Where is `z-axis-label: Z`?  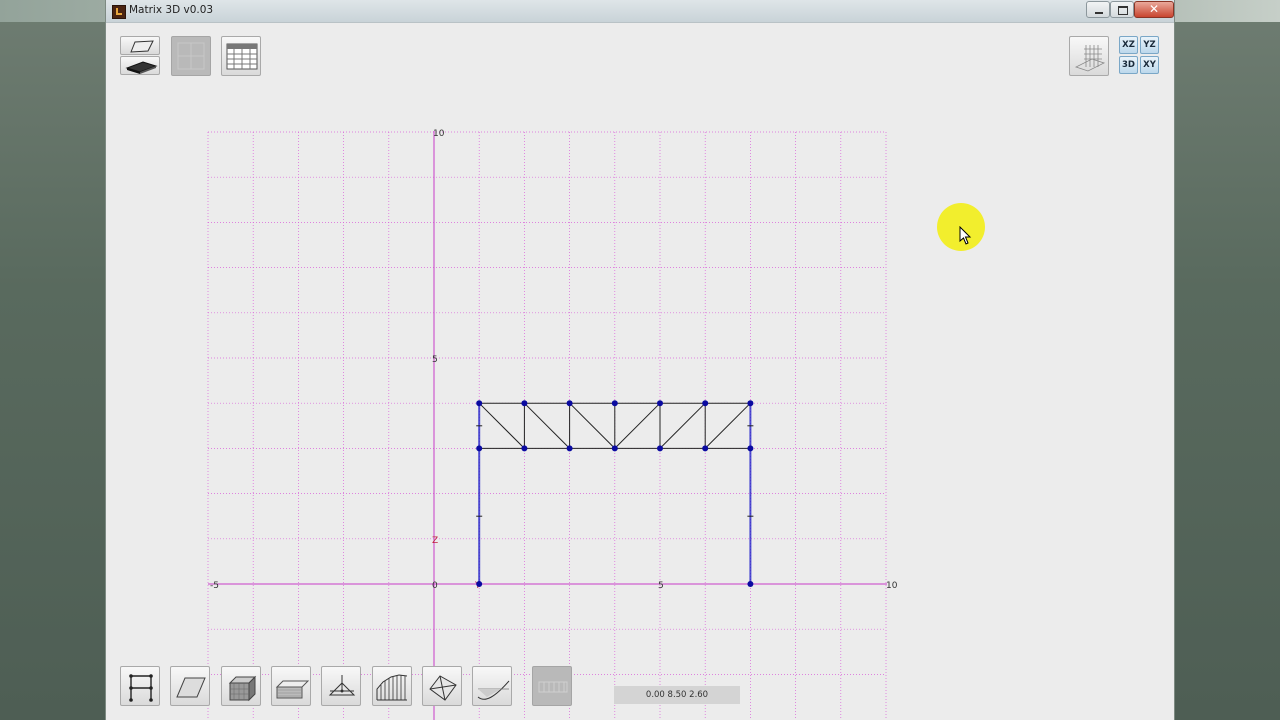
z-axis-label: Z is located at coordinates (435, 541).